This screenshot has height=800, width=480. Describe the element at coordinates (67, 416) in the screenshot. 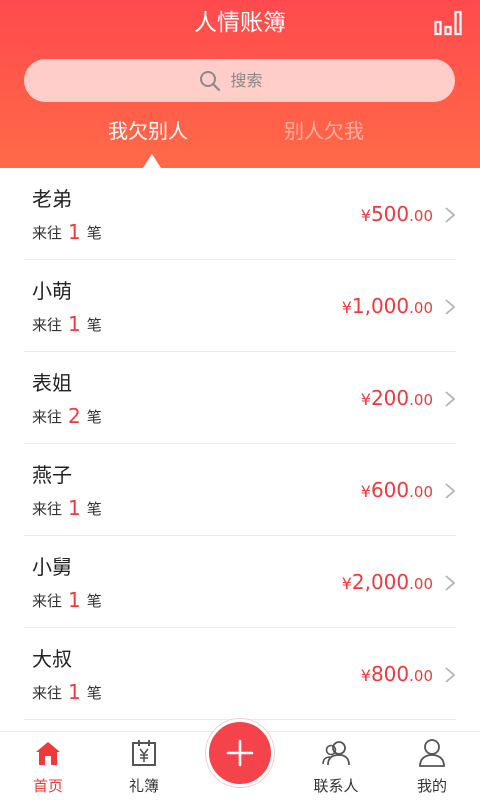

I see `transaction-count: 来往 2 笔` at that location.